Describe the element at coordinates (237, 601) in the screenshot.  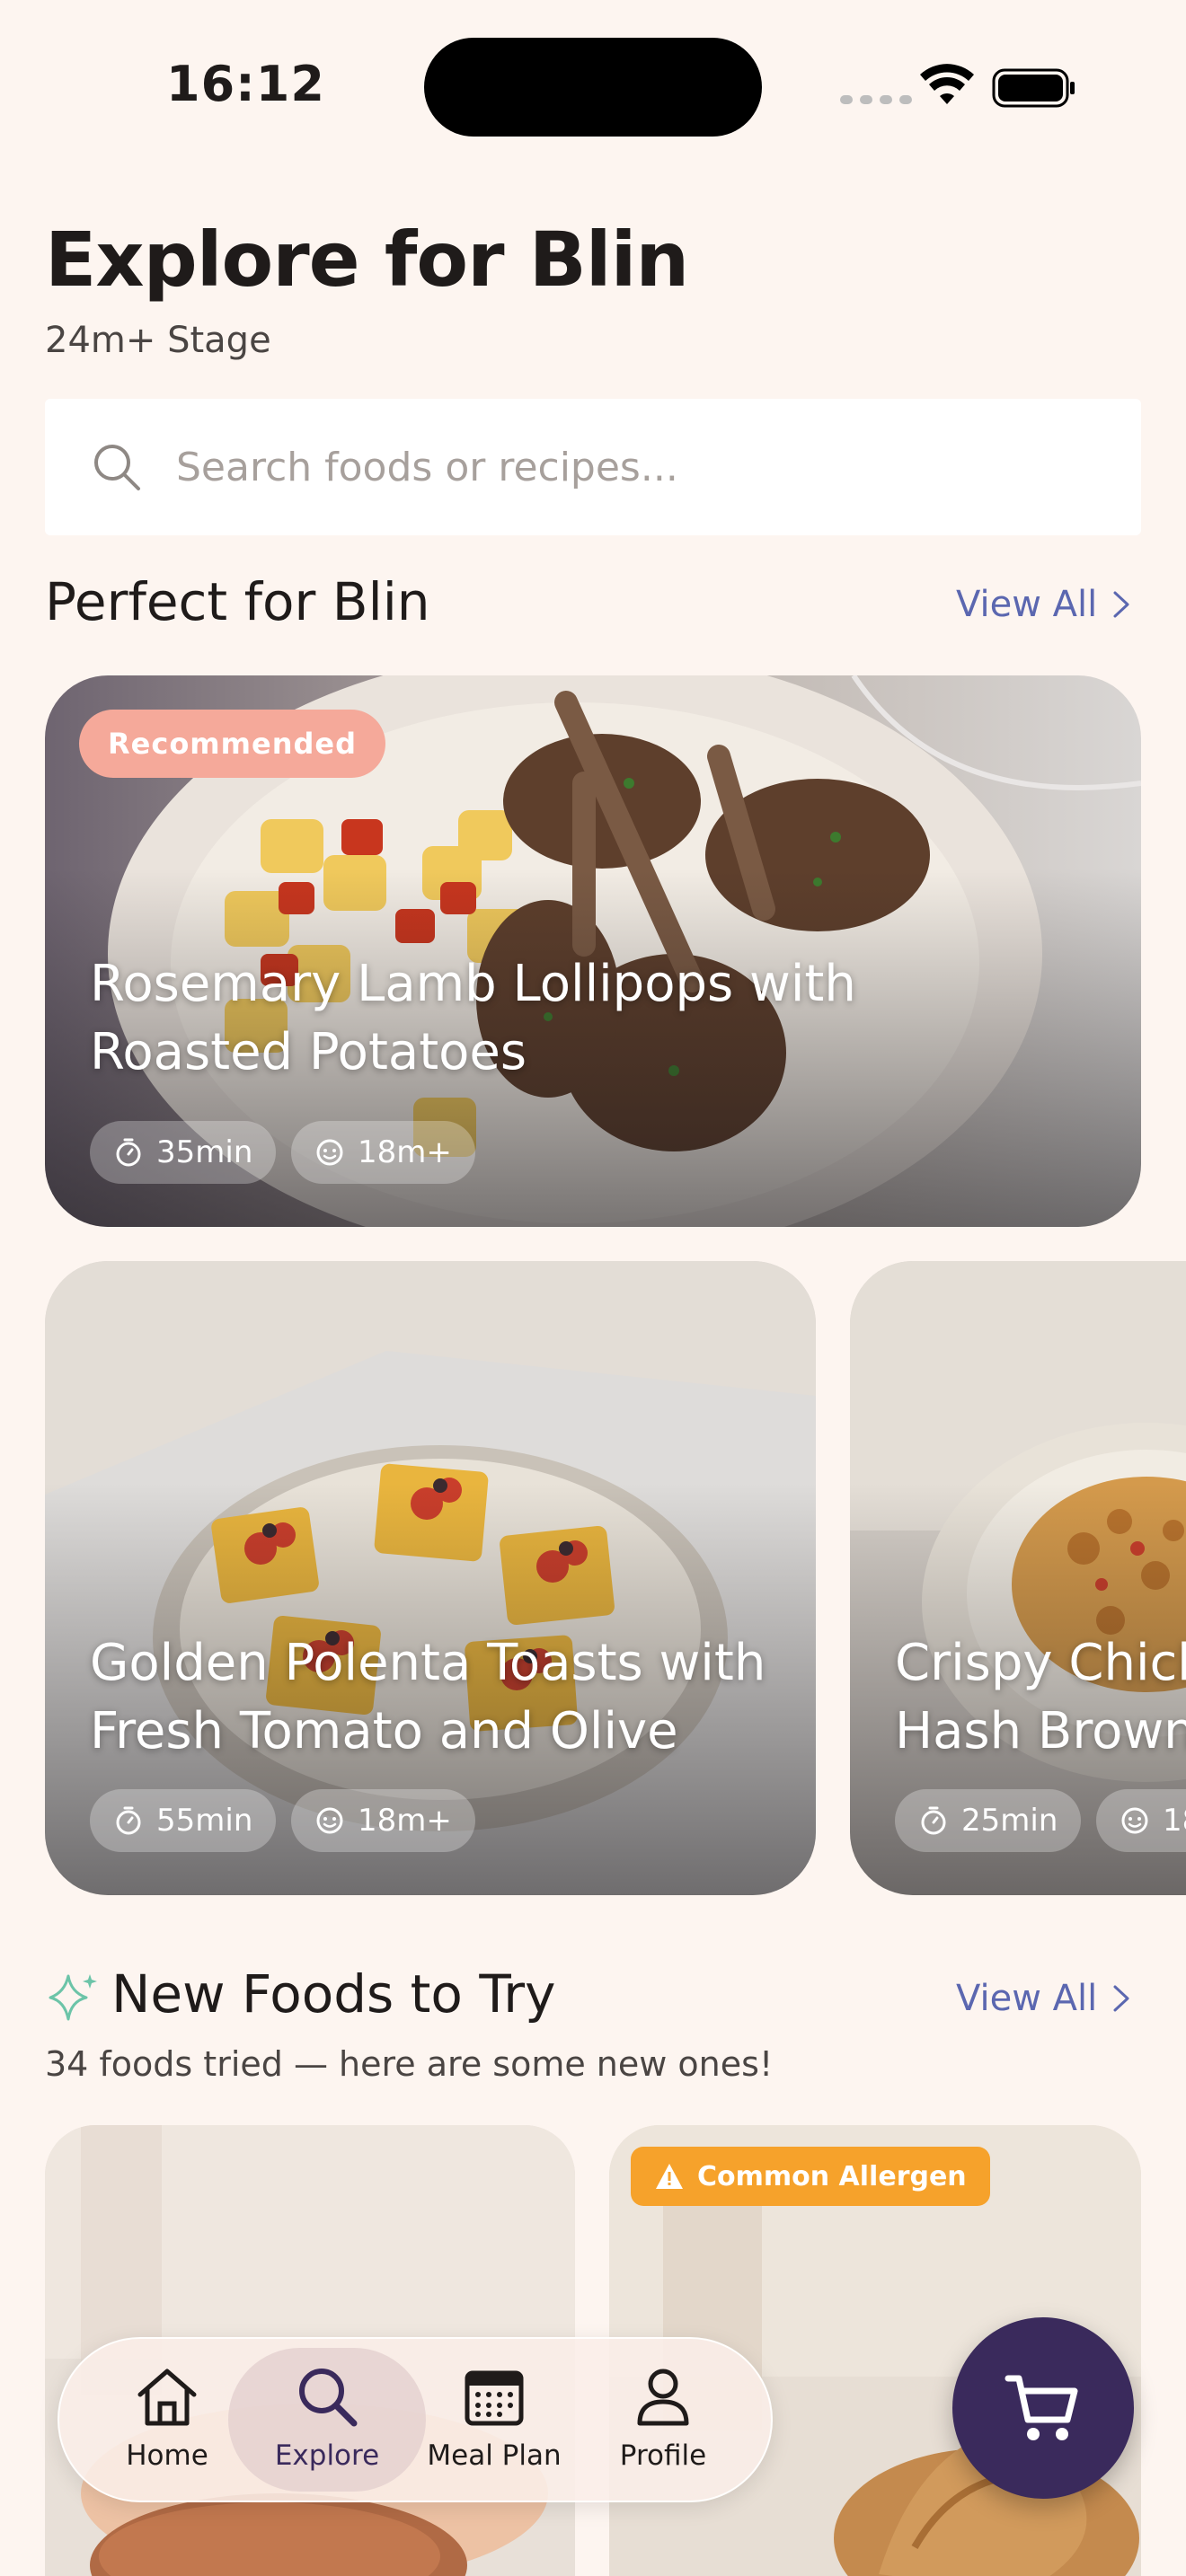
I see `section-title-perfect: Perfect for Blin` at that location.